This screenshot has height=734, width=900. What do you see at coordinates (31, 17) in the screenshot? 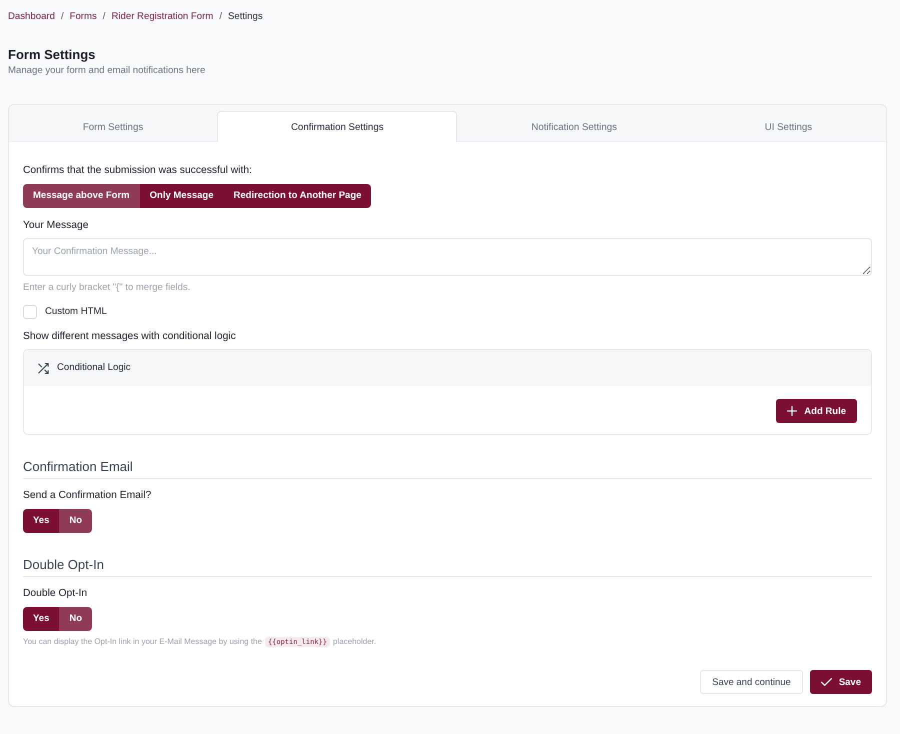
I see `breadcrumb-link: Dashboard` at bounding box center [31, 17].